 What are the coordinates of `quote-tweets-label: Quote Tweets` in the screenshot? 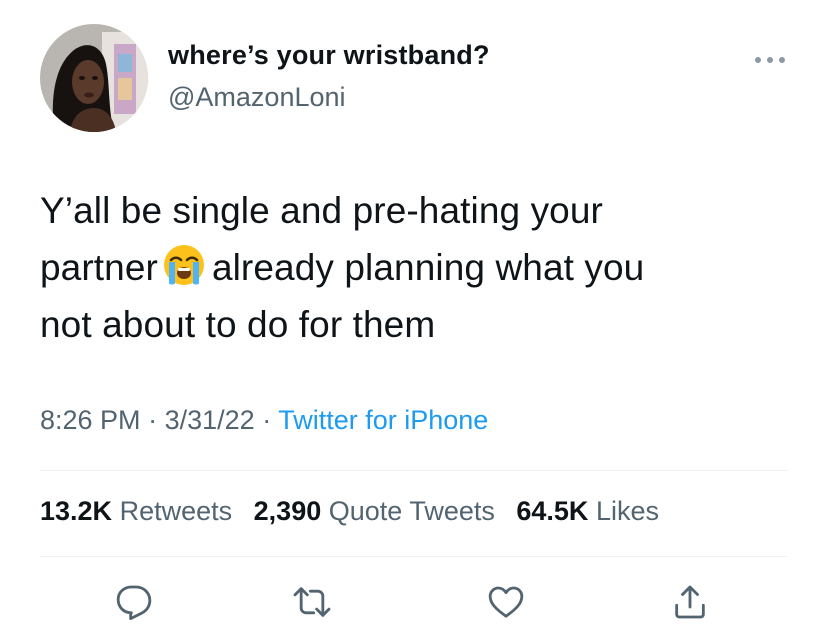 It's located at (411, 511).